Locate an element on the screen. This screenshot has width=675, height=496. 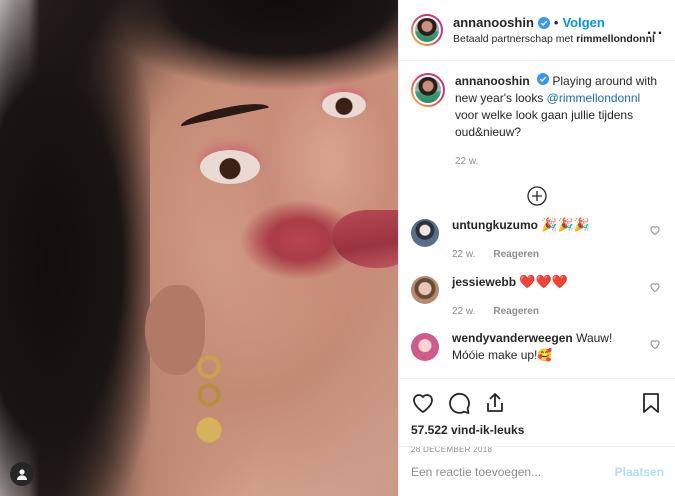
photo-eye is located at coordinates (230, 167).